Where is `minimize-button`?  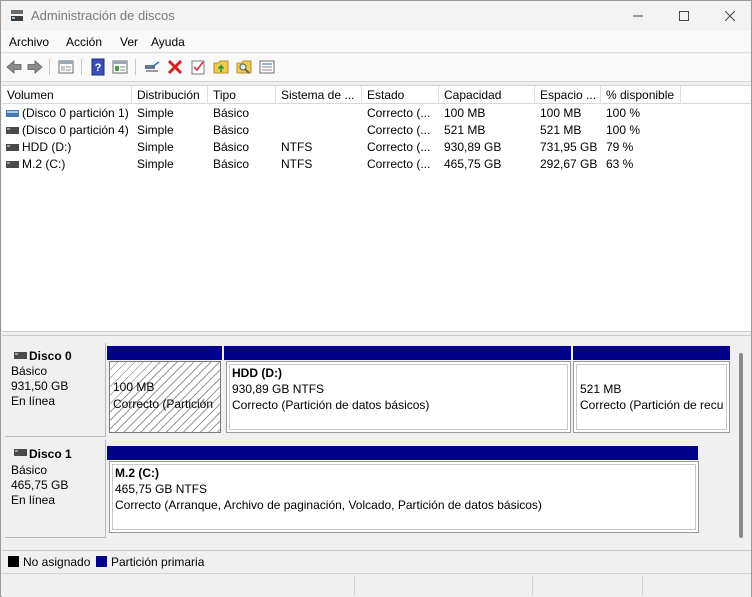 minimize-button is located at coordinates (638, 16).